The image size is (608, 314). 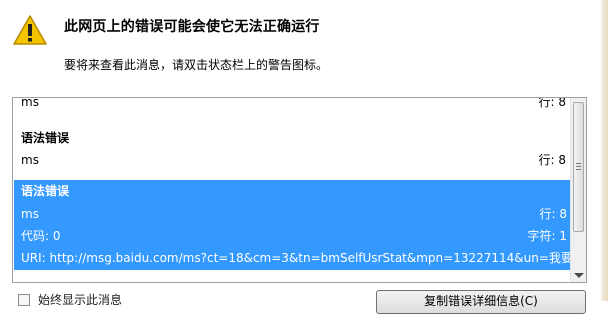 What do you see at coordinates (547, 236) in the screenshot?
I see `error-char: 字符: 1` at bounding box center [547, 236].